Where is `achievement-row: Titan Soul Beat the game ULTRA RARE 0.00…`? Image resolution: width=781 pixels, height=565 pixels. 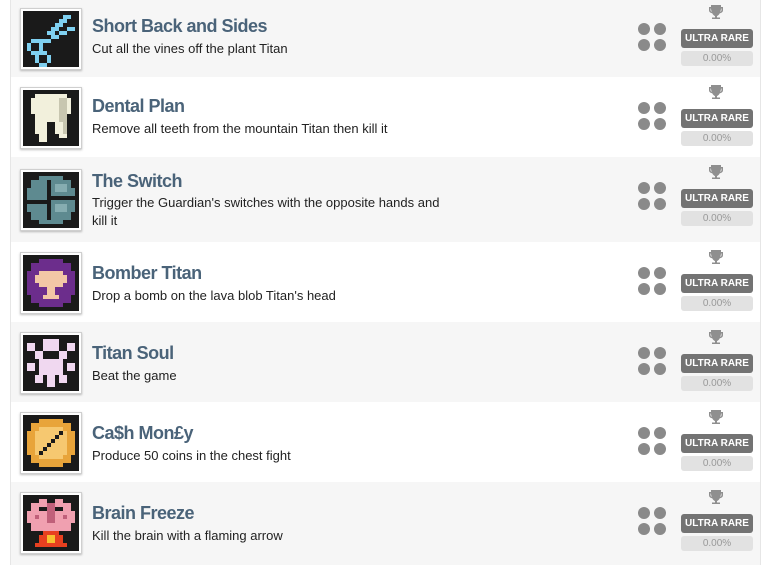 achievement-row: Titan Soul Beat the game ULTRA RARE 0.00… is located at coordinates (385, 362).